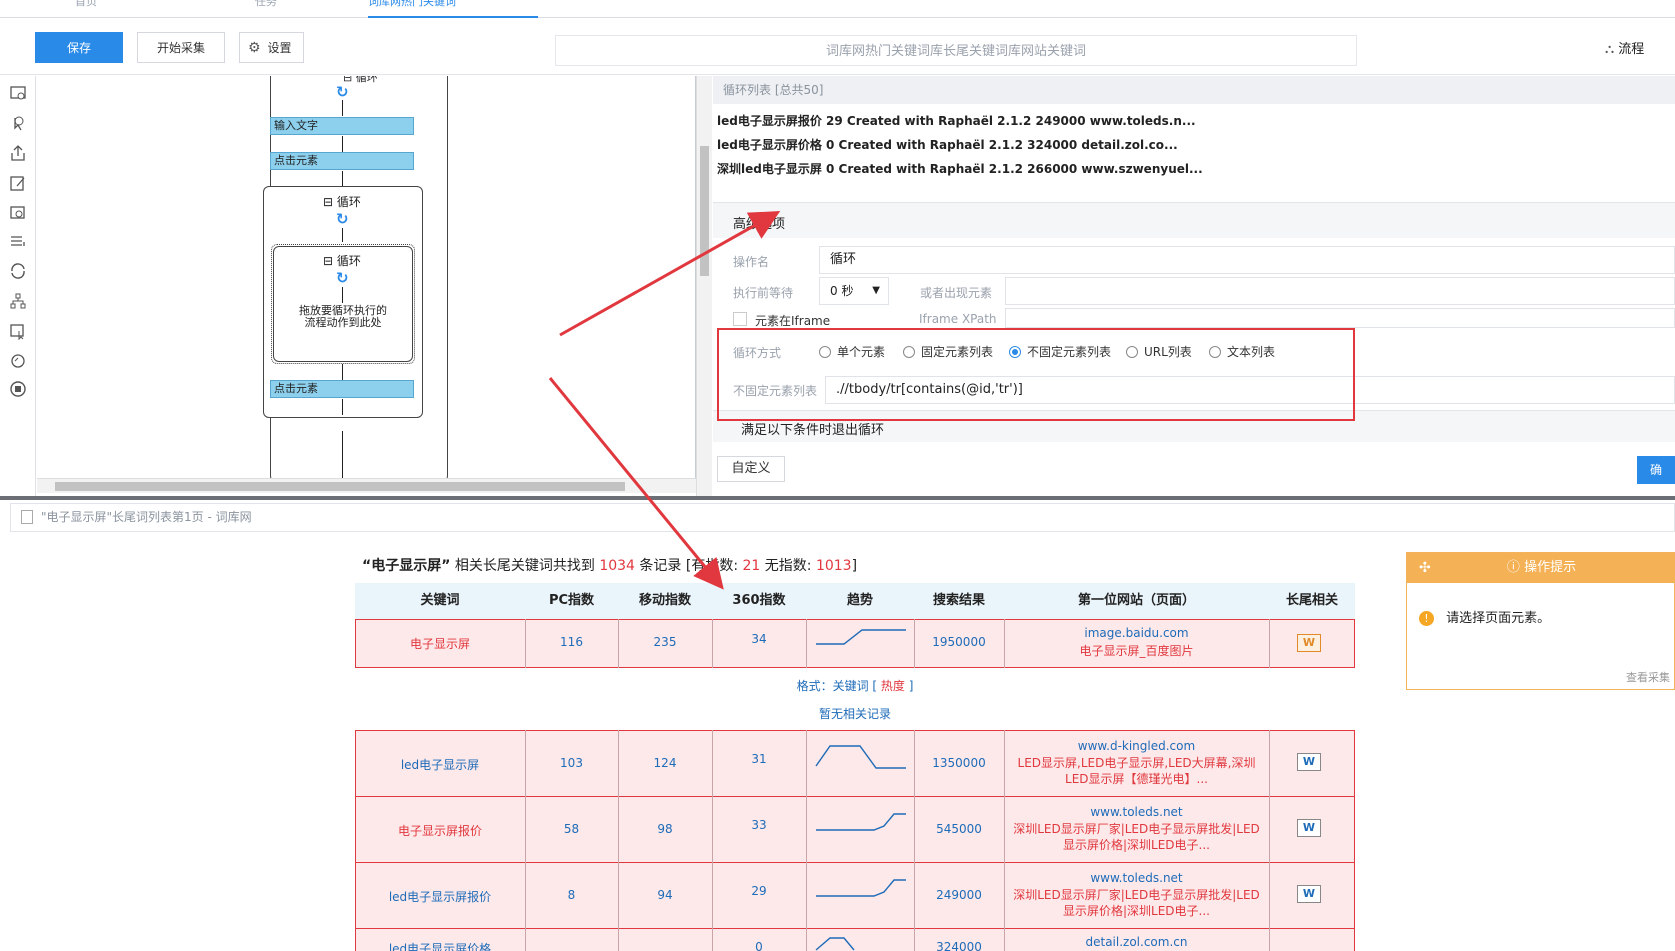 The image size is (1675, 951). I want to click on operation-hint-panel: ✣ ⓘ 操作提示 ! 请选择页面元素。 查看采集, so click(1540, 621).